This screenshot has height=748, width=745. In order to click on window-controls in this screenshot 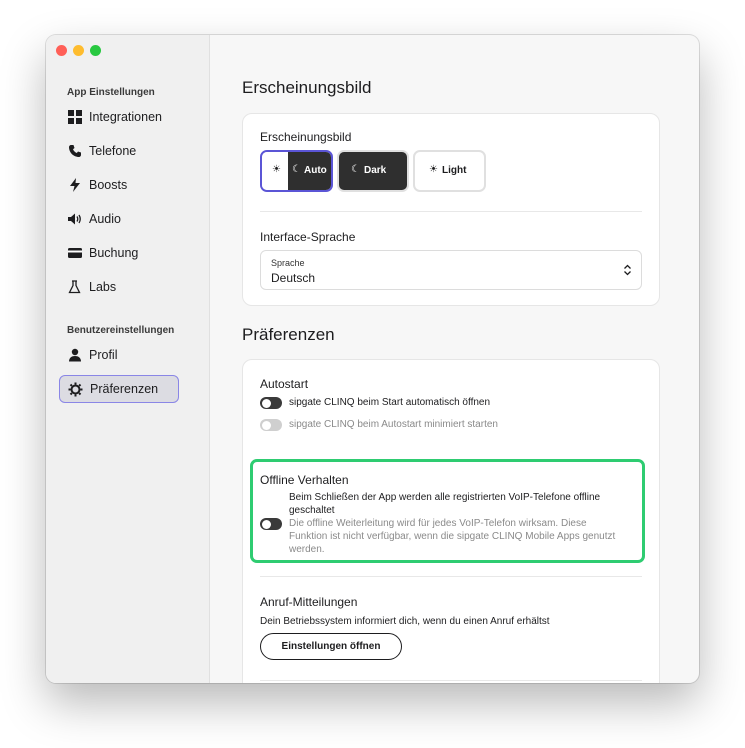, I will do `click(78, 50)`.